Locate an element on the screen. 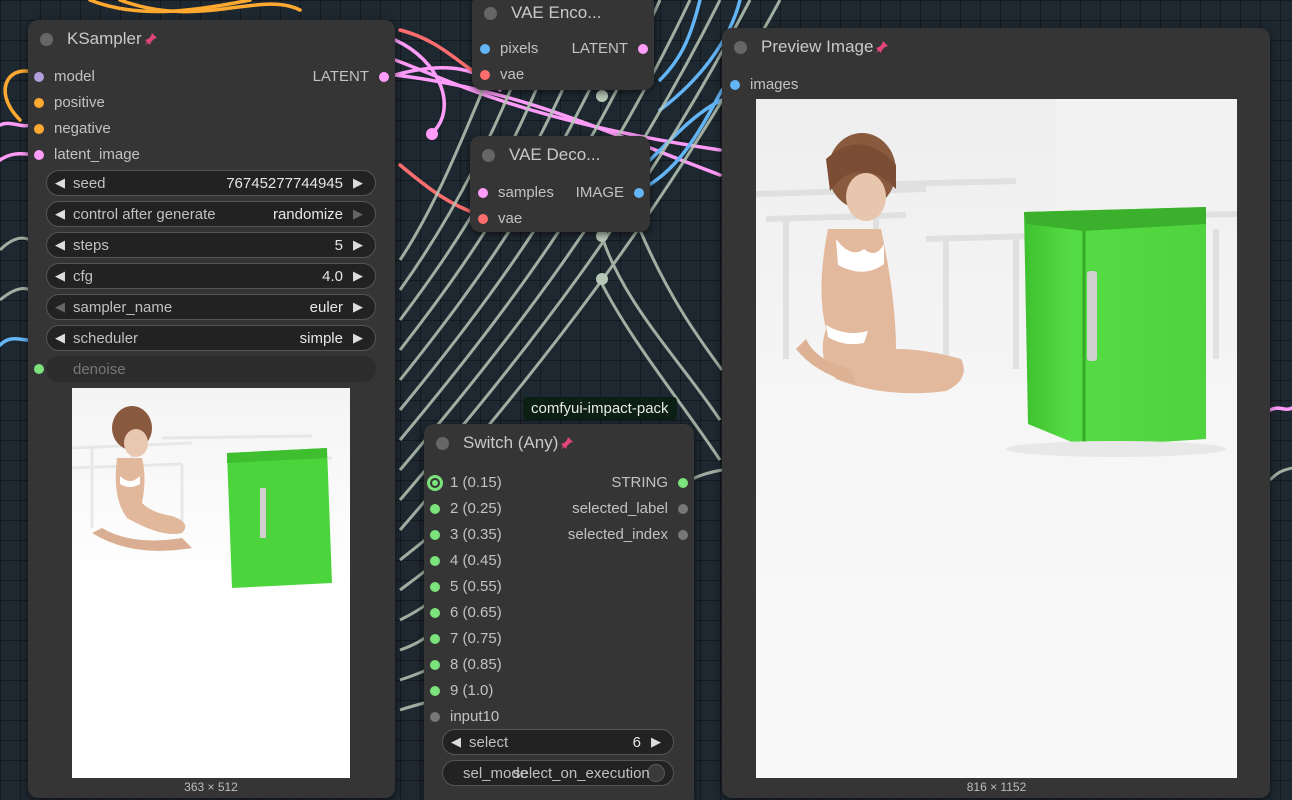 This screenshot has height=800, width=1292. ksampler-title-bar: KSampler is located at coordinates (211, 39).